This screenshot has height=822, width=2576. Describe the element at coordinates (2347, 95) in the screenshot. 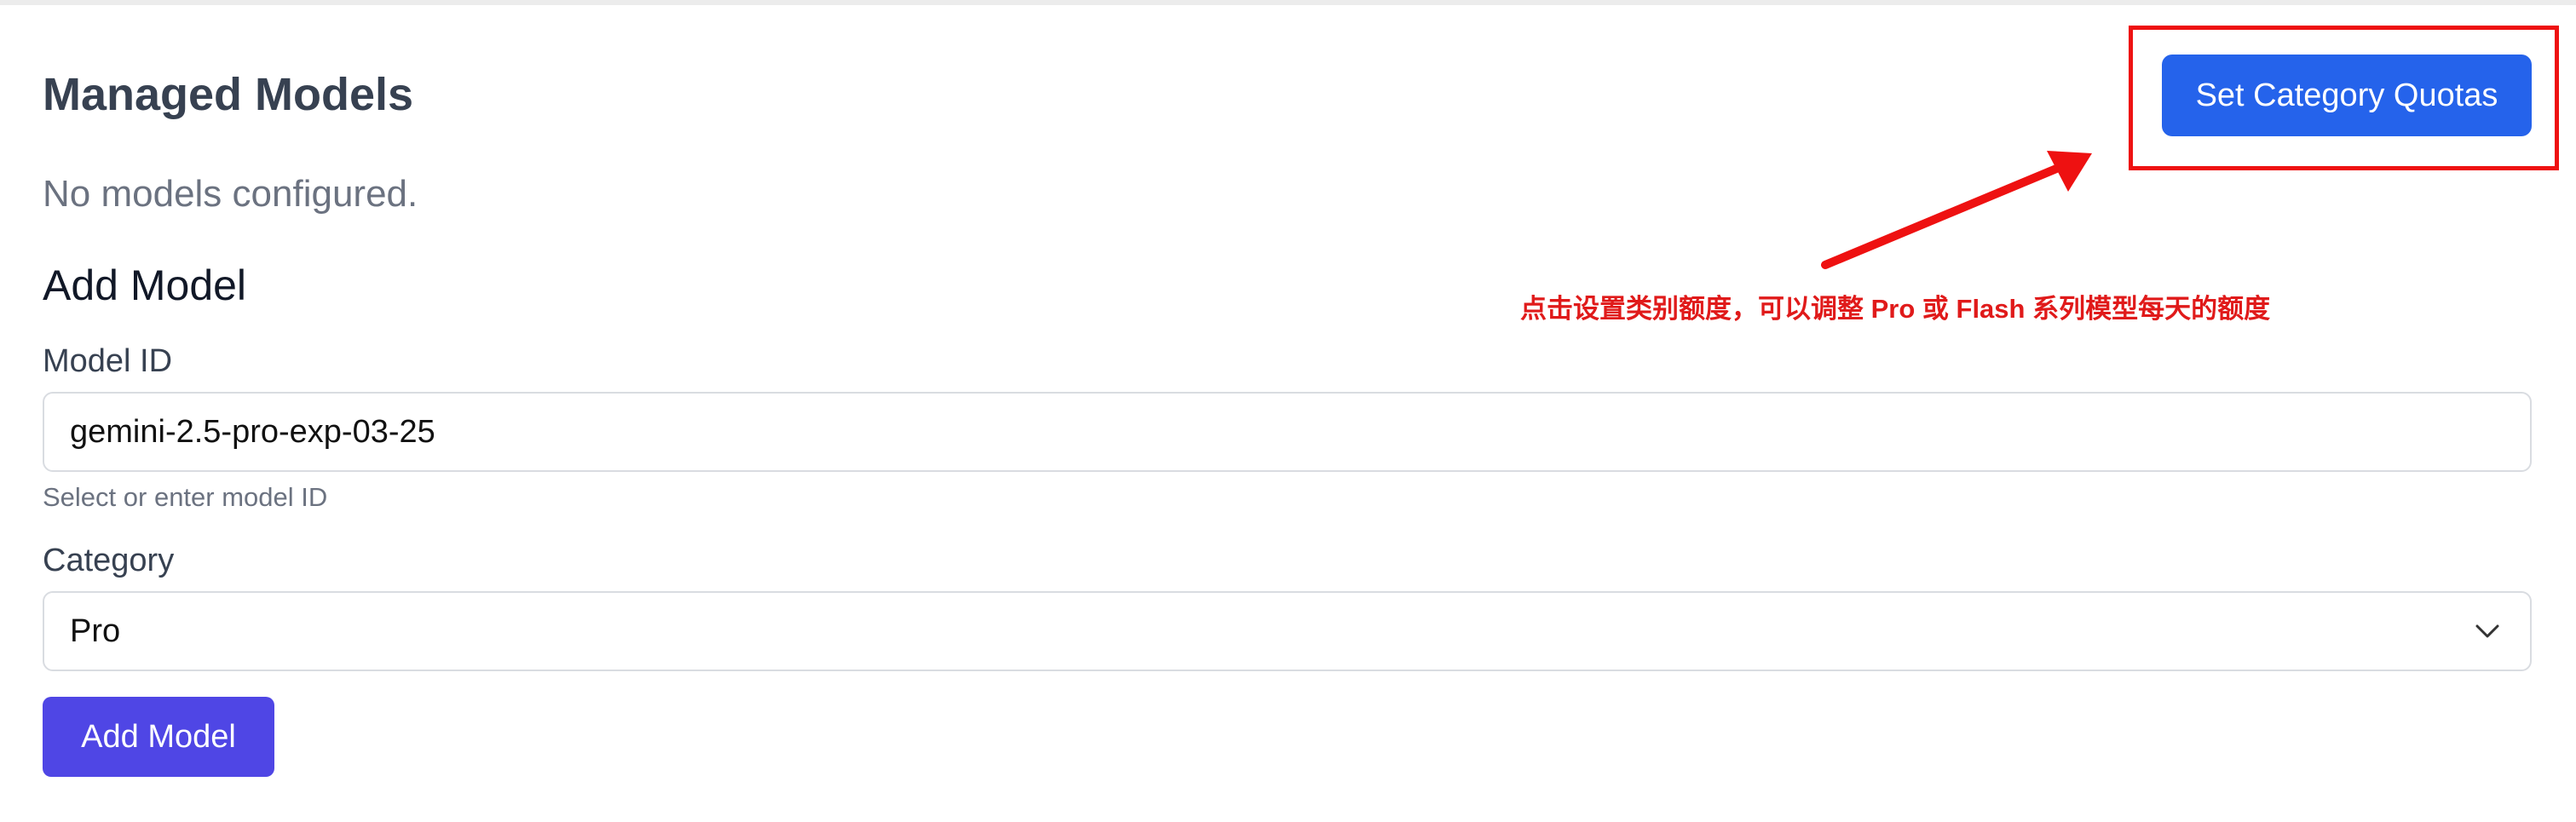

I see `set-category-quotas-button: Set Category Quotas` at that location.